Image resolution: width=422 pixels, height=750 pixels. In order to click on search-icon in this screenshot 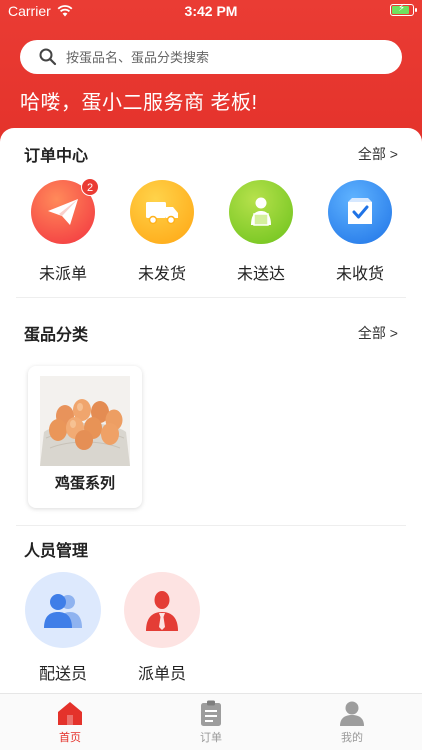, I will do `click(48, 57)`.